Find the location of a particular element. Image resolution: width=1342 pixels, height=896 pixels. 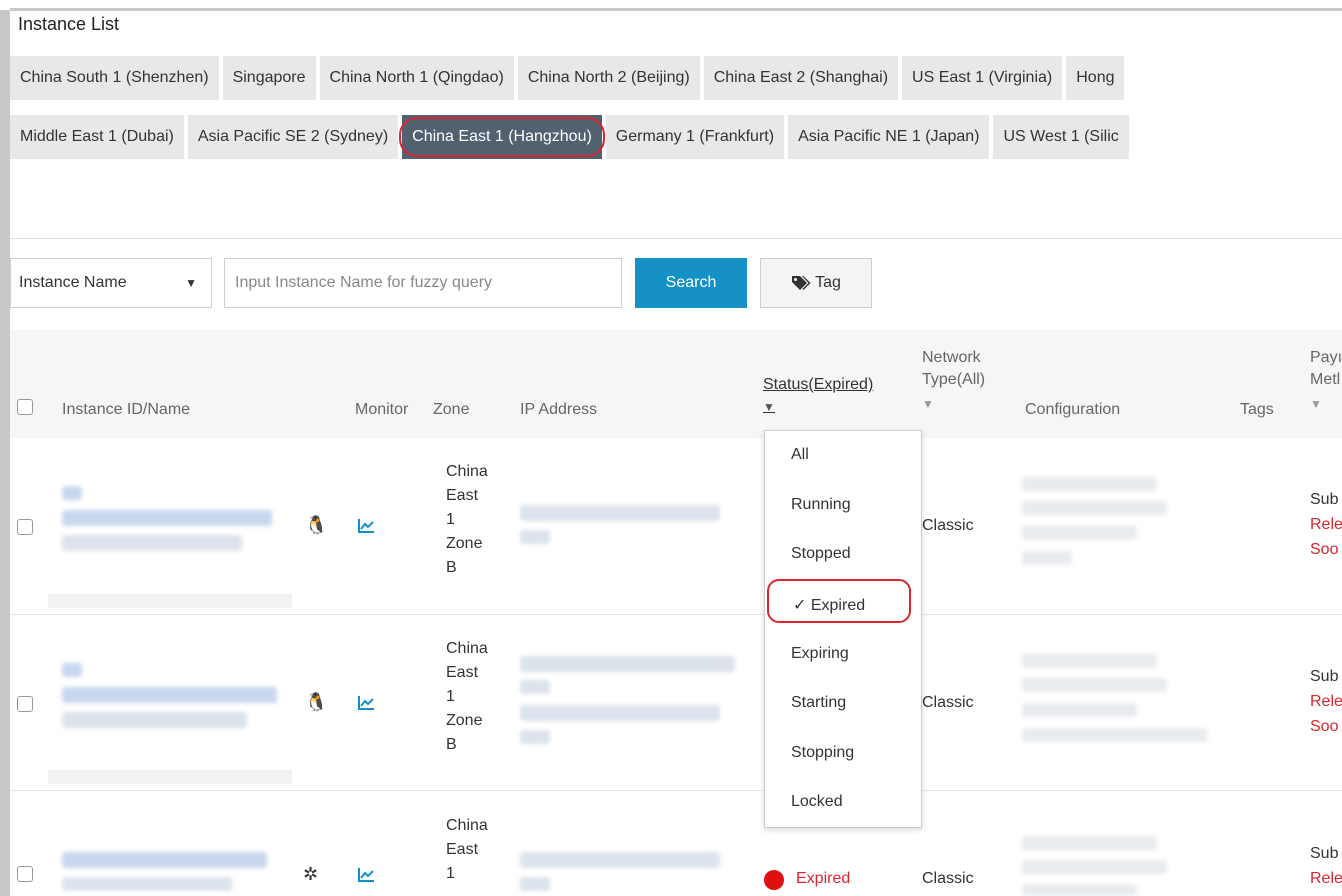

region-tab: Singapore is located at coordinates (269, 78).